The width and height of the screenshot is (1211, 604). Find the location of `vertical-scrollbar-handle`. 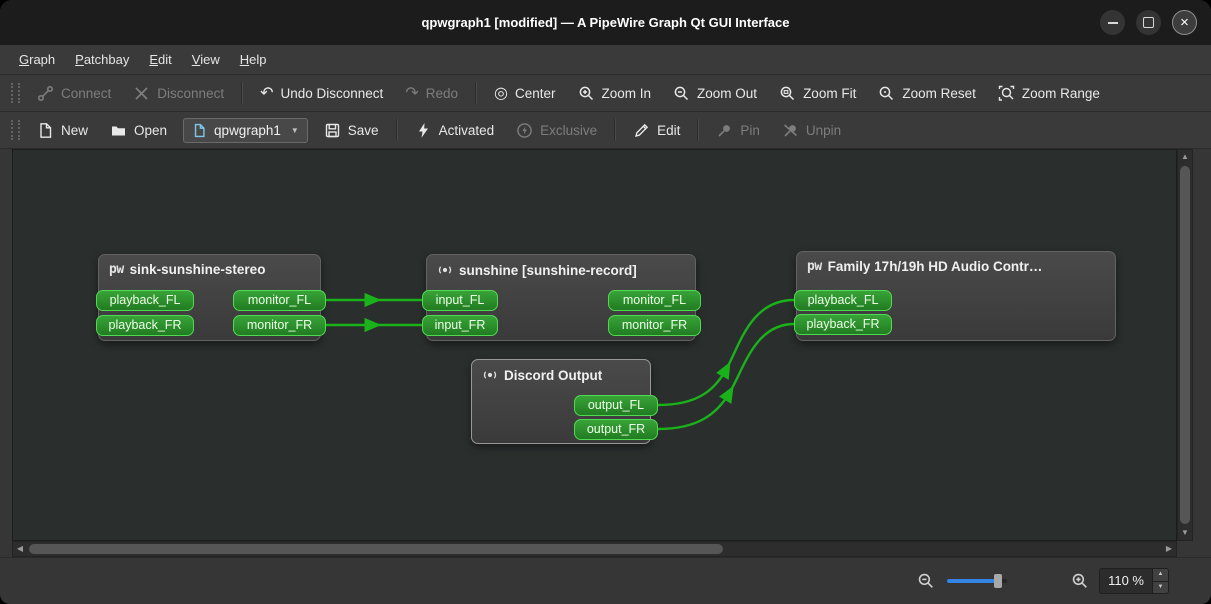

vertical-scrollbar-handle is located at coordinates (1185, 345).